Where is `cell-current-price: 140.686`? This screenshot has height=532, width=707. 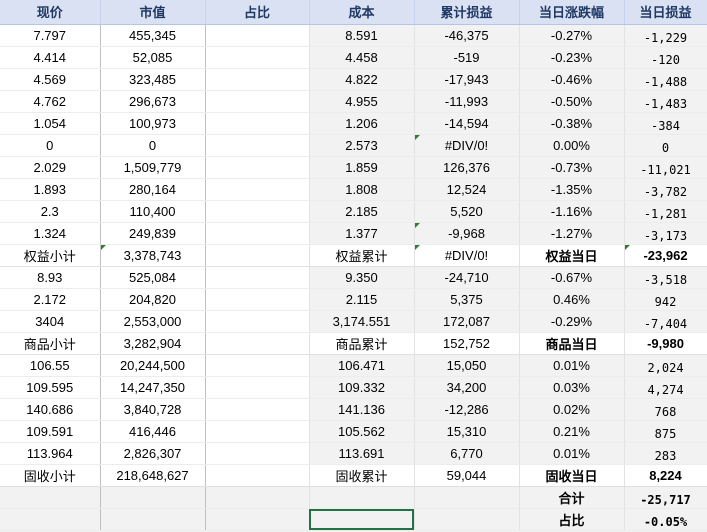 cell-current-price: 140.686 is located at coordinates (50, 409).